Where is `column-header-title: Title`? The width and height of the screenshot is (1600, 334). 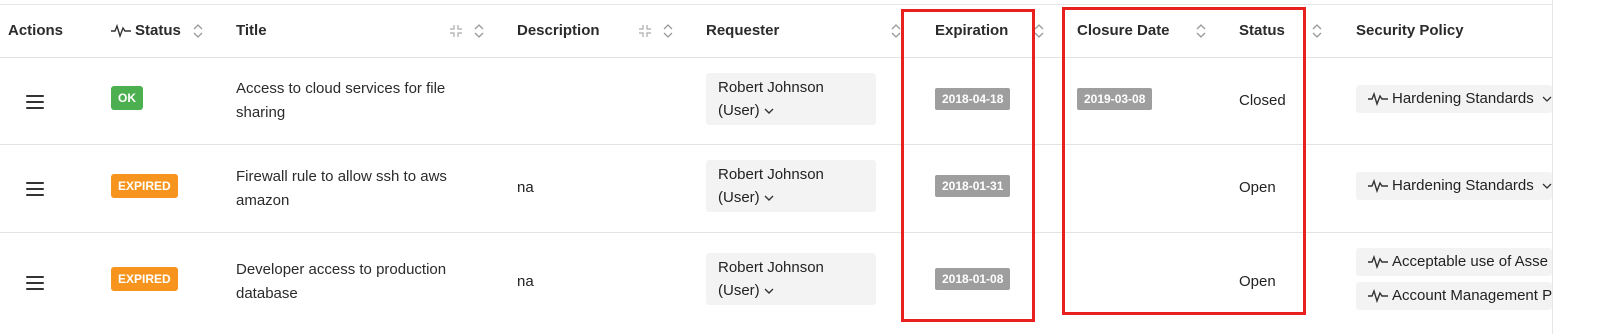
column-header-title: Title is located at coordinates (251, 31).